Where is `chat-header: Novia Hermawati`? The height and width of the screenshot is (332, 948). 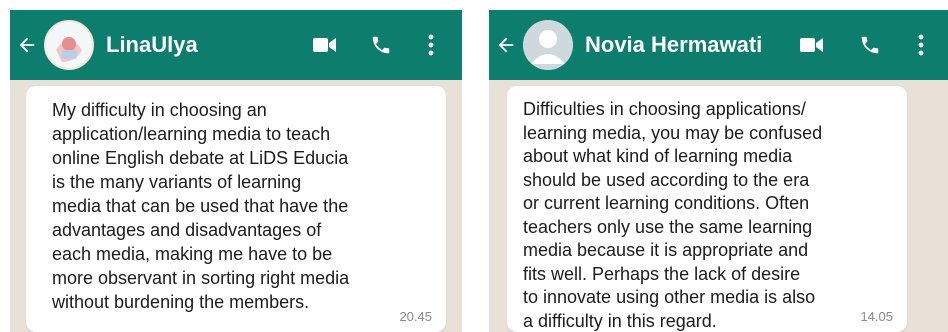
chat-header: Novia Hermawati is located at coordinates (718, 45).